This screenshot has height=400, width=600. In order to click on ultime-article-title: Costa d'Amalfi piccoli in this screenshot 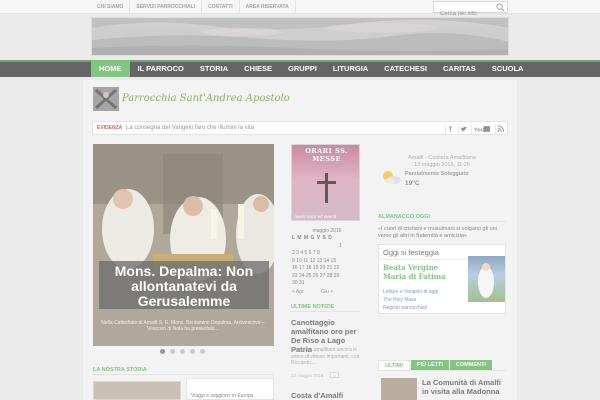, I will do `click(327, 395)`.